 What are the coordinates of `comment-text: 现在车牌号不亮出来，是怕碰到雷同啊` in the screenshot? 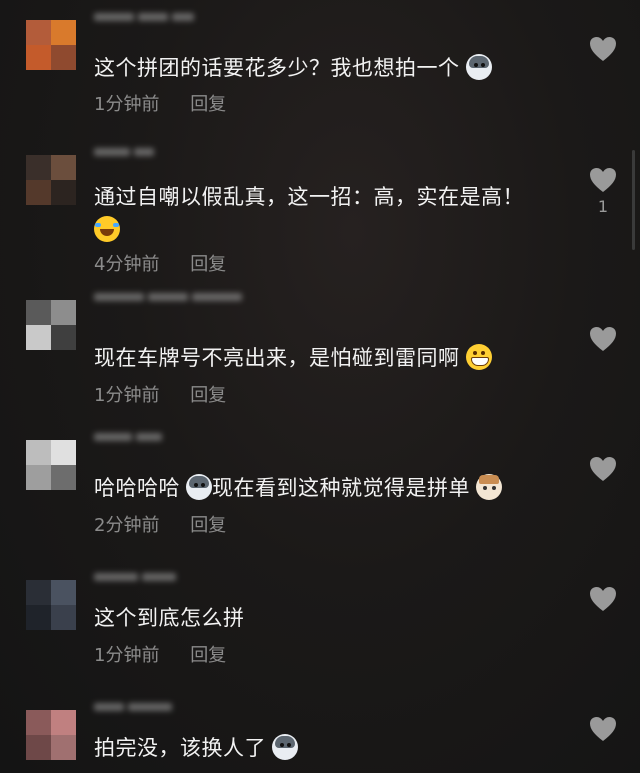 It's located at (324, 358).